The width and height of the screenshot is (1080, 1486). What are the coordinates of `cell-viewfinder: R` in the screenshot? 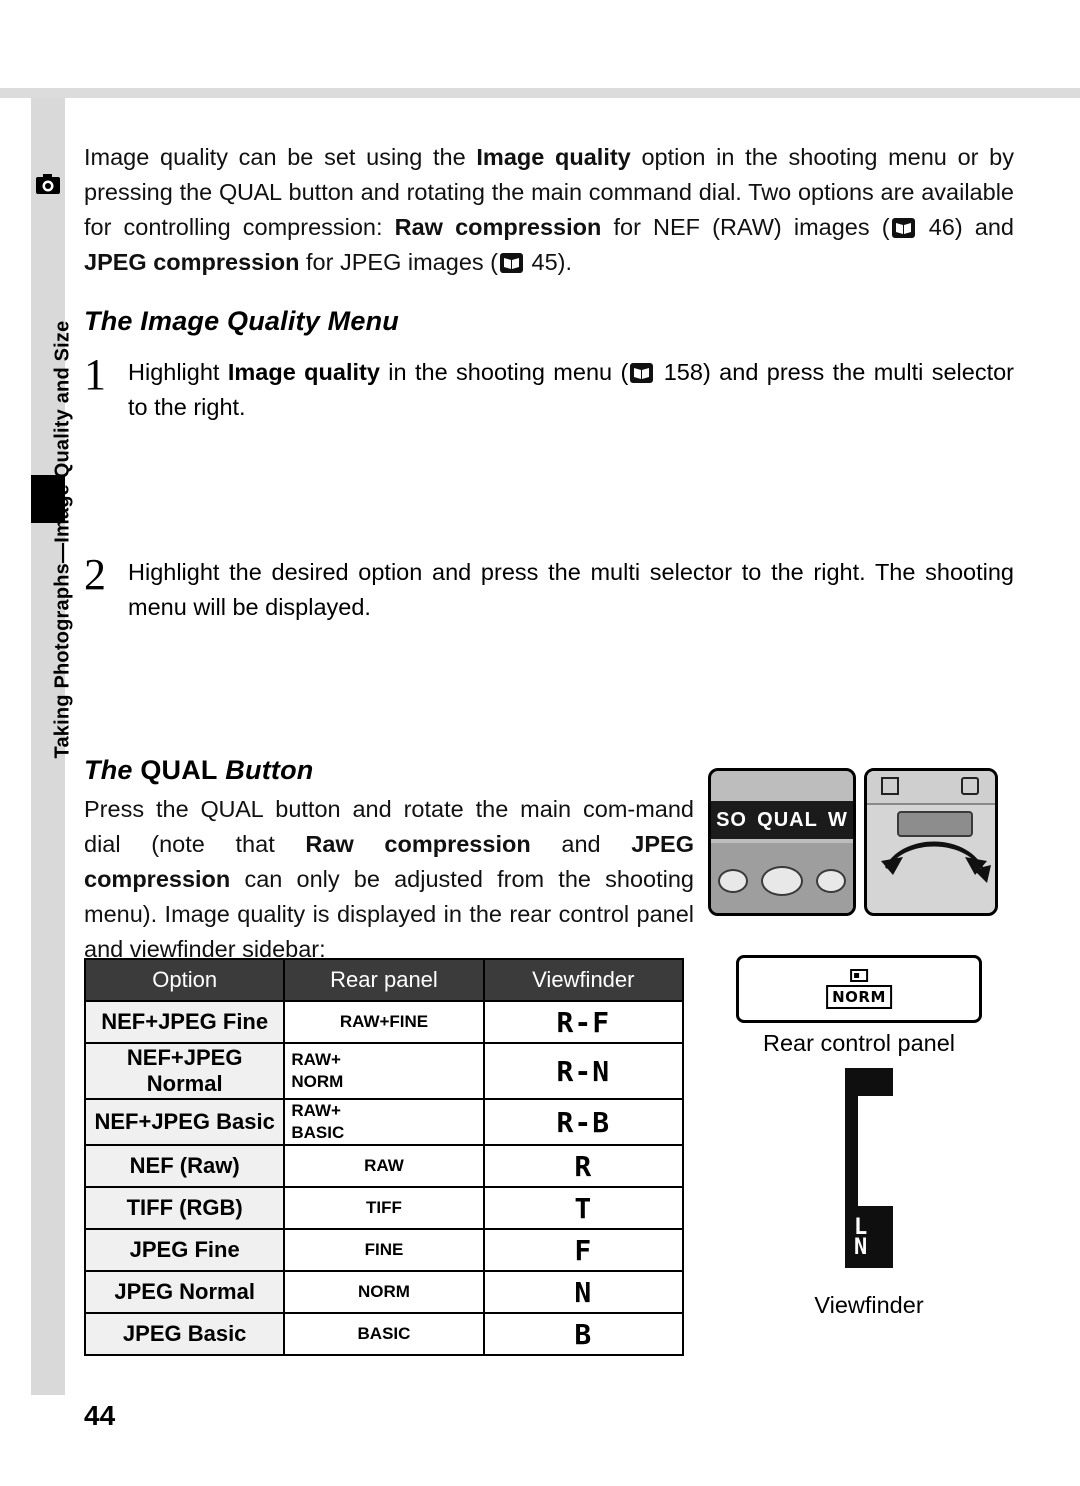 It's located at (583, 1166).